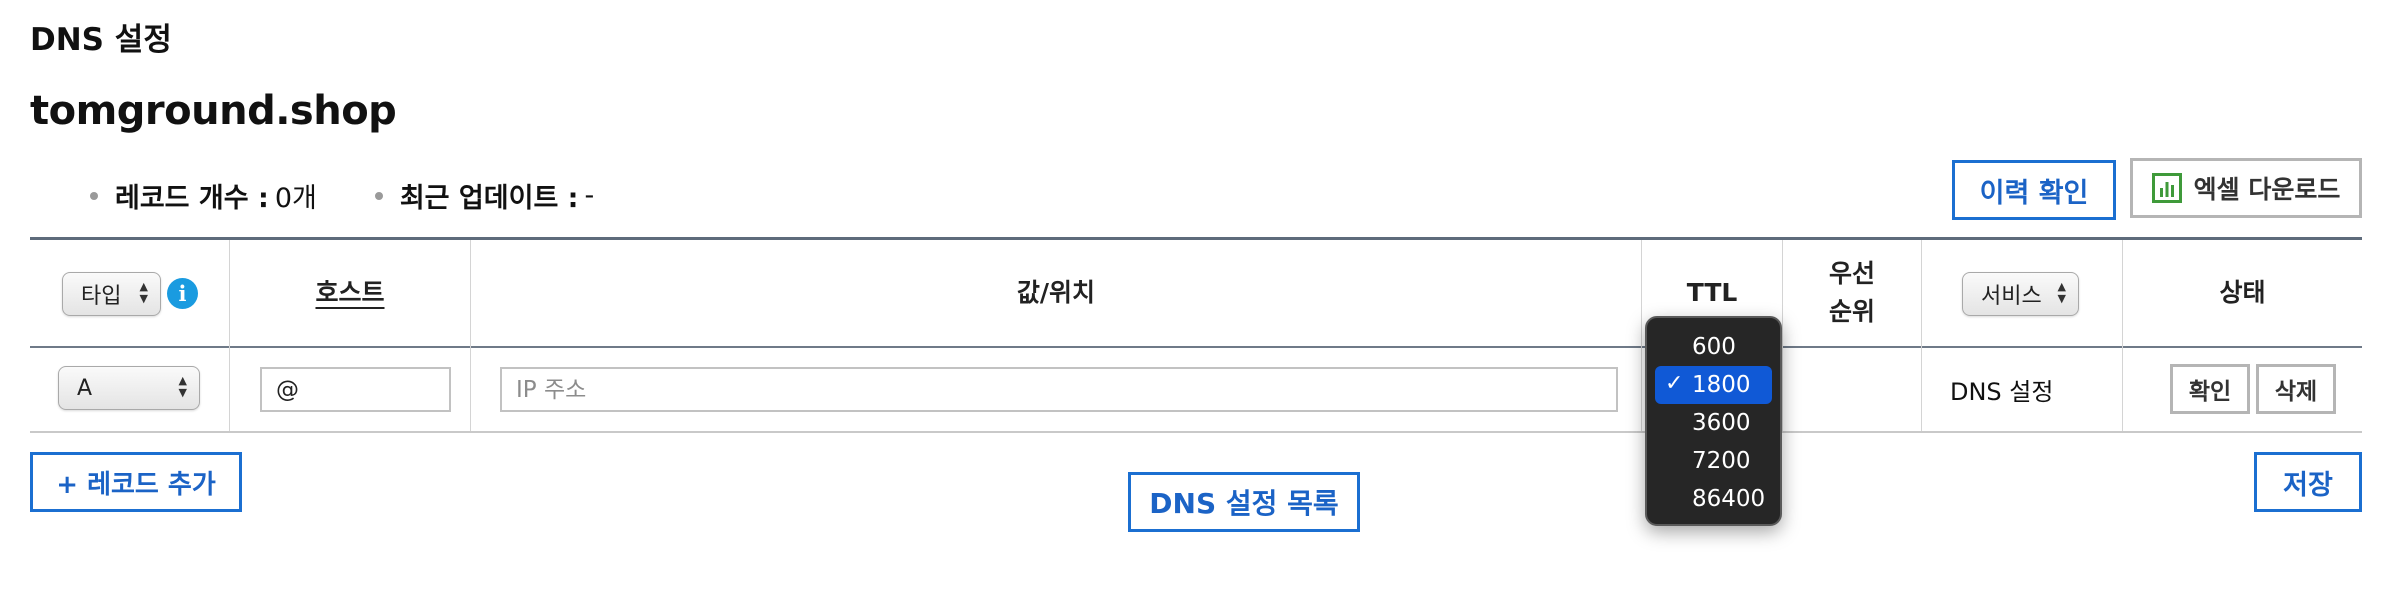  I want to click on table-row-border, so click(1196, 432).